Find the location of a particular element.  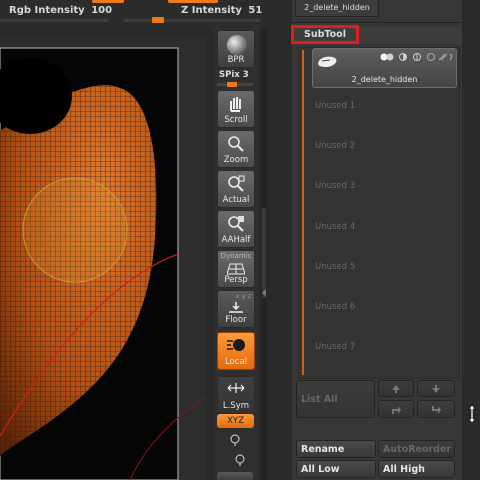

panel-separator is located at coordinates (377, 22).